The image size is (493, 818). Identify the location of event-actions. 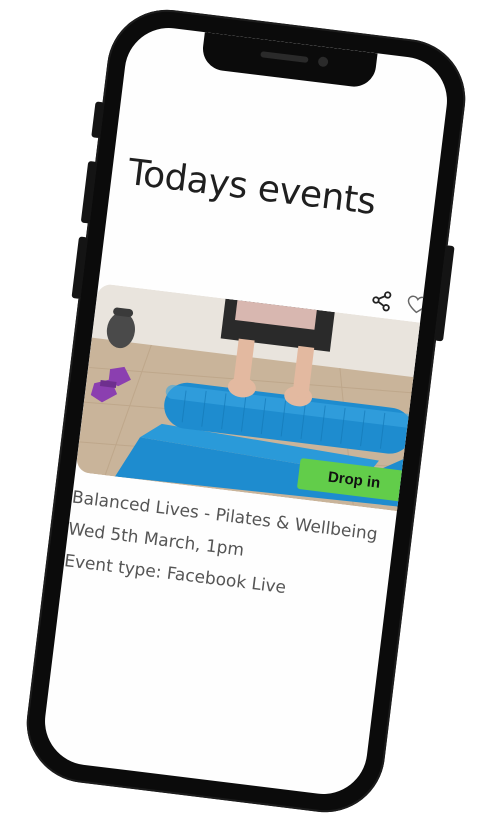
(399, 302).